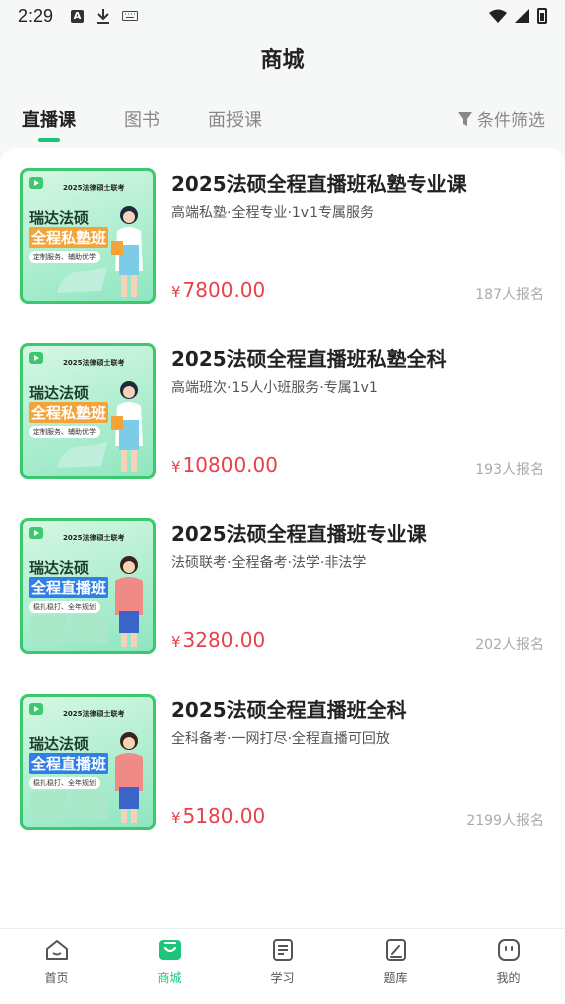  I want to click on keyboard-icon, so click(130, 16).